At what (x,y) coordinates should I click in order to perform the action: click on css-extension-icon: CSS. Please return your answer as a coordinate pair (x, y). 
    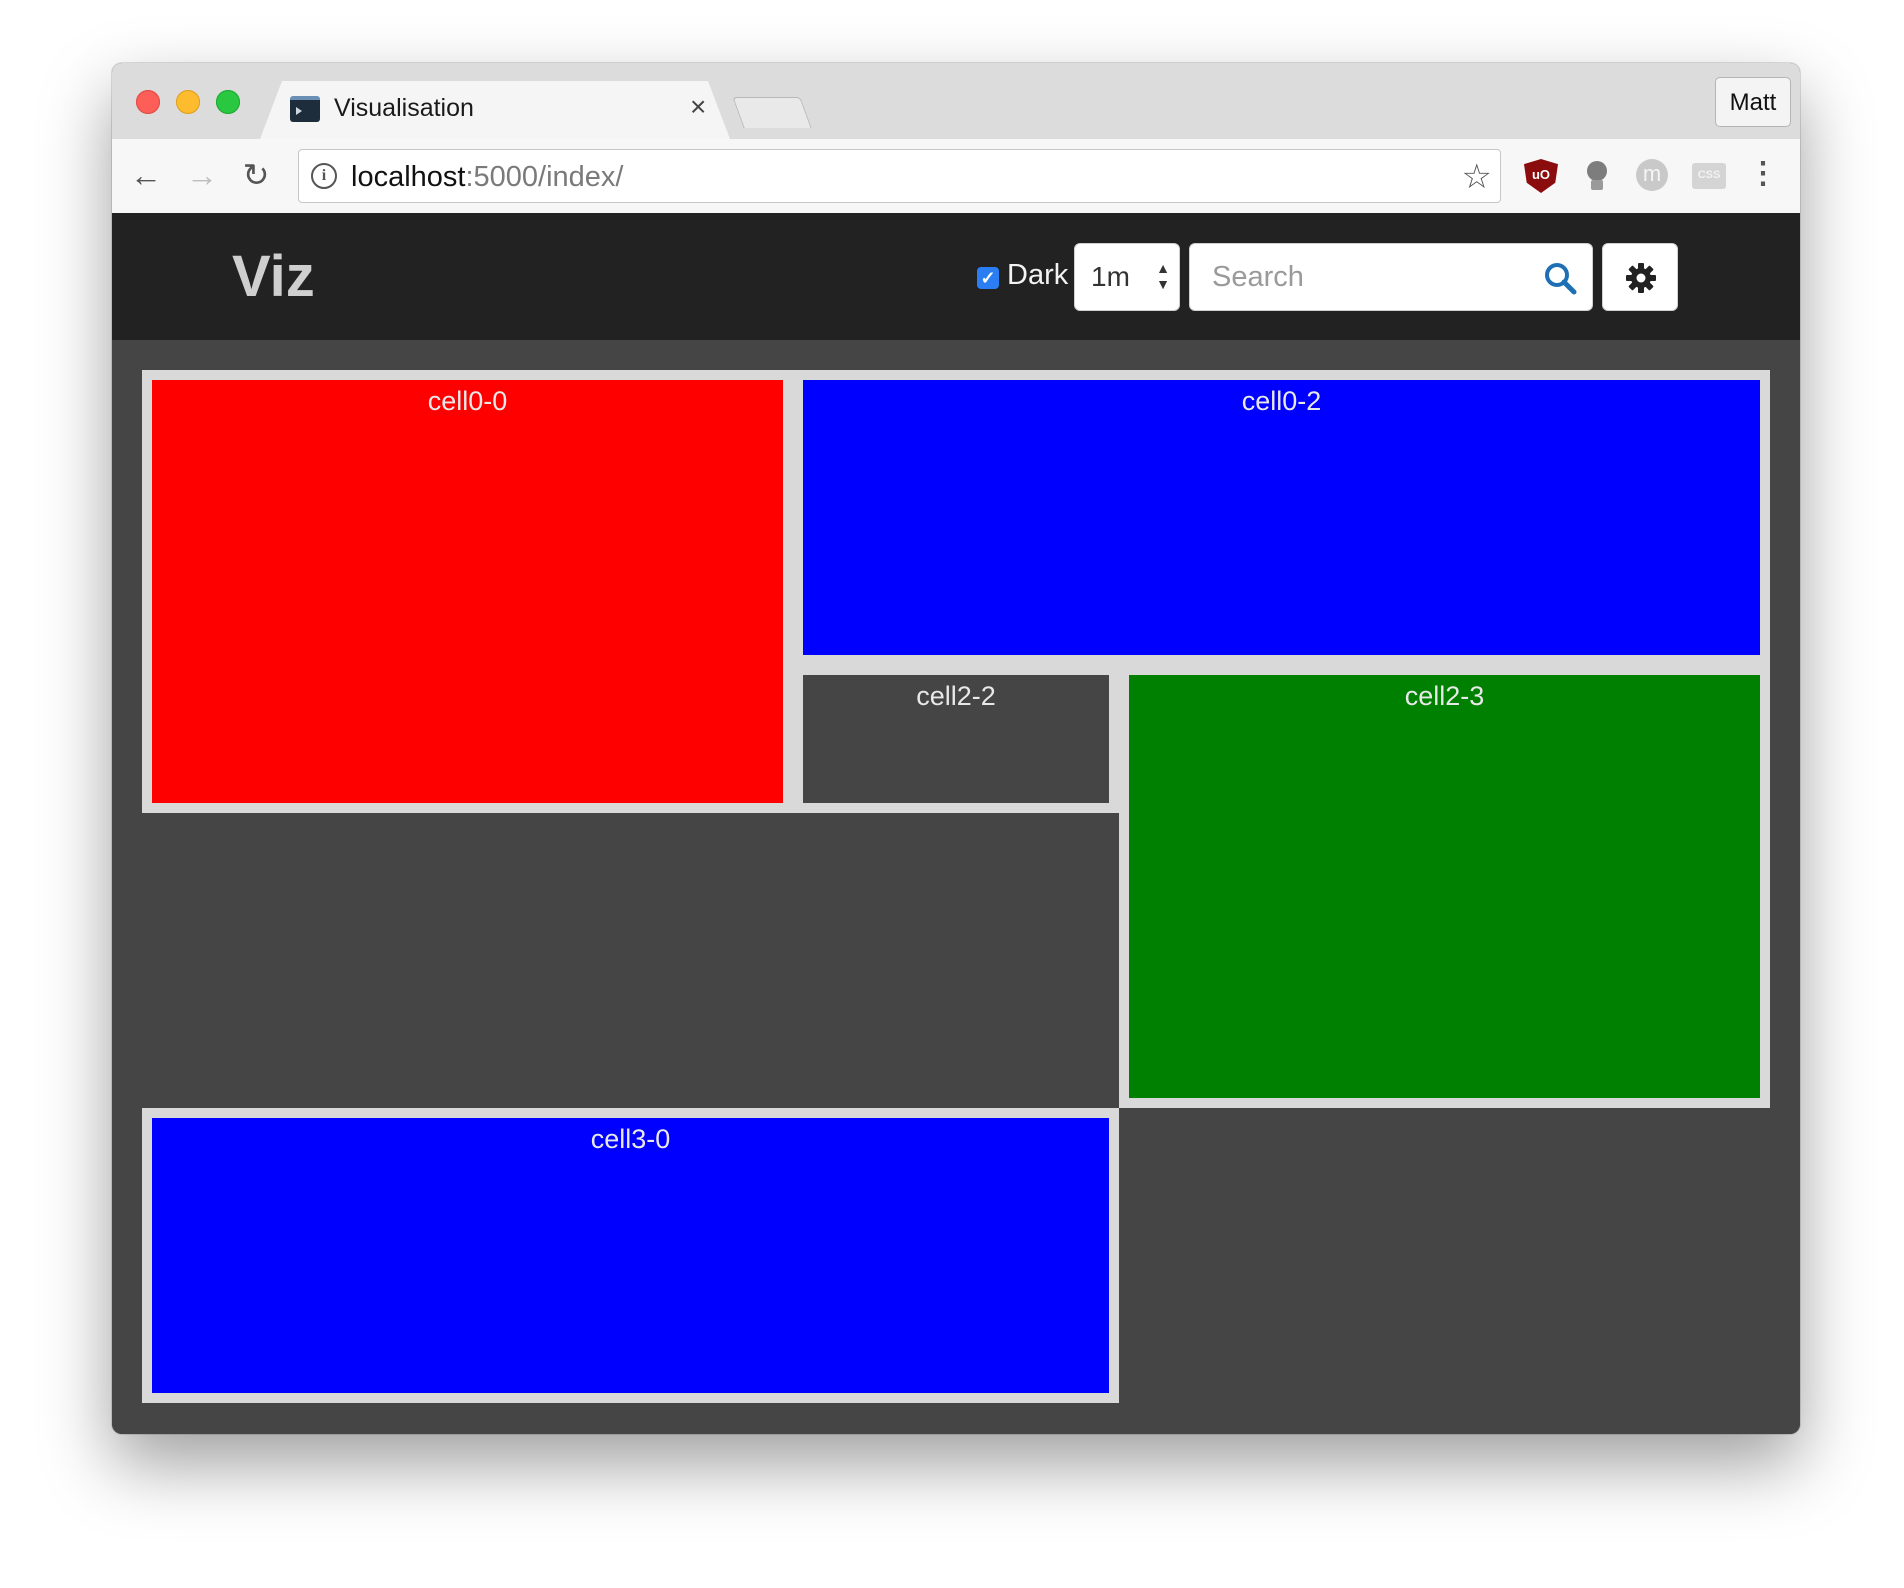
    Looking at the image, I should click on (1709, 176).